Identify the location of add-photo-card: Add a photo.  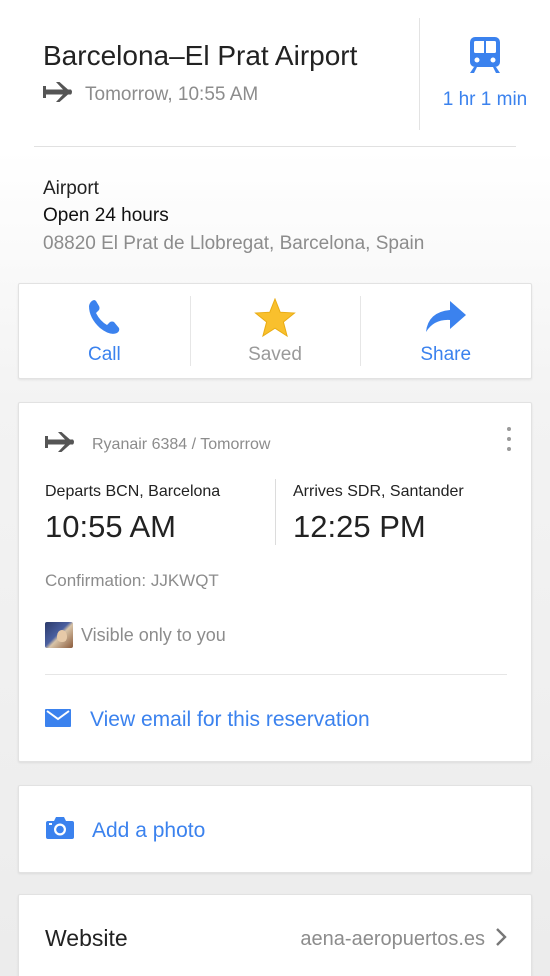
(275, 829).